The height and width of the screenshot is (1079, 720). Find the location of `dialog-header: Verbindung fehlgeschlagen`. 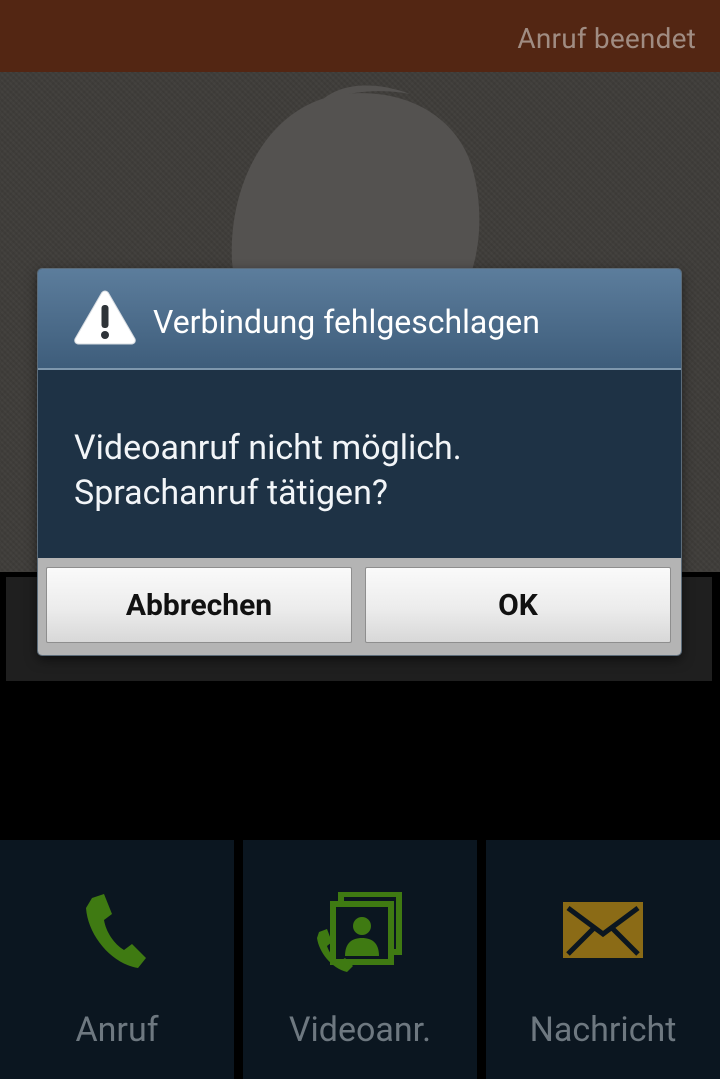

dialog-header: Verbindung fehlgeschlagen is located at coordinates (359, 319).